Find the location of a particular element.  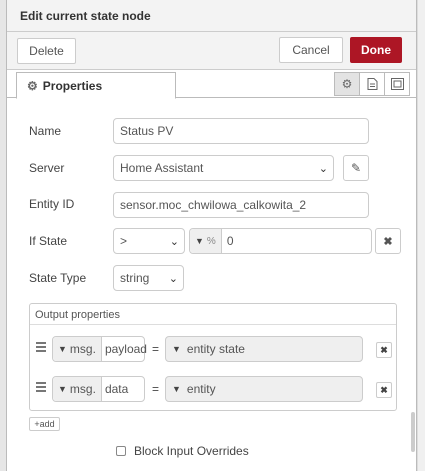

tab-appearance is located at coordinates (397, 84).